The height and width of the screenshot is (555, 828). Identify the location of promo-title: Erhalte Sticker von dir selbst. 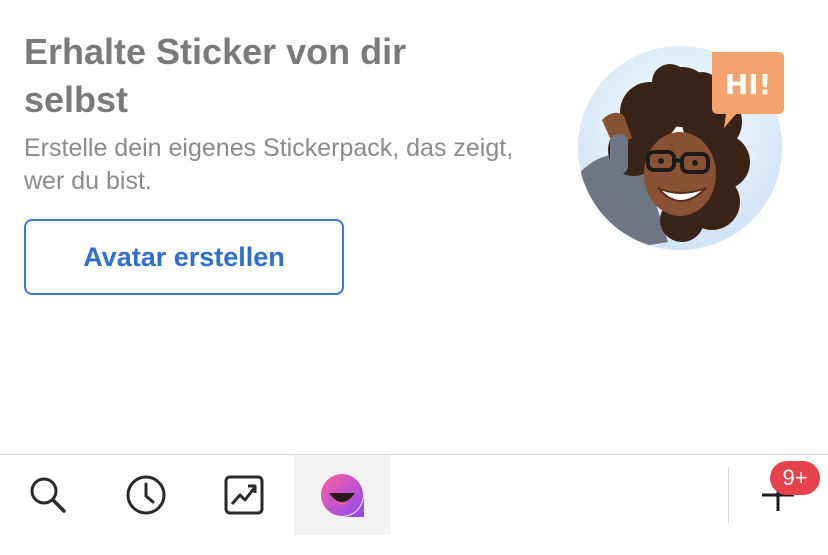
(215, 75).